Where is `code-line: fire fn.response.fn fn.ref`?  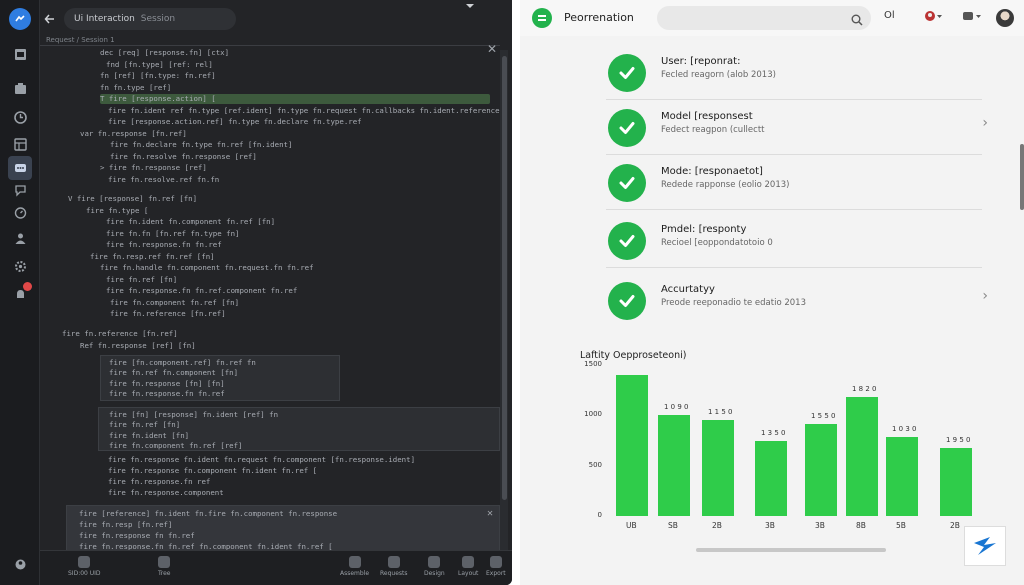
code-line: fire fn.response.fn fn.ref is located at coordinates (164, 244).